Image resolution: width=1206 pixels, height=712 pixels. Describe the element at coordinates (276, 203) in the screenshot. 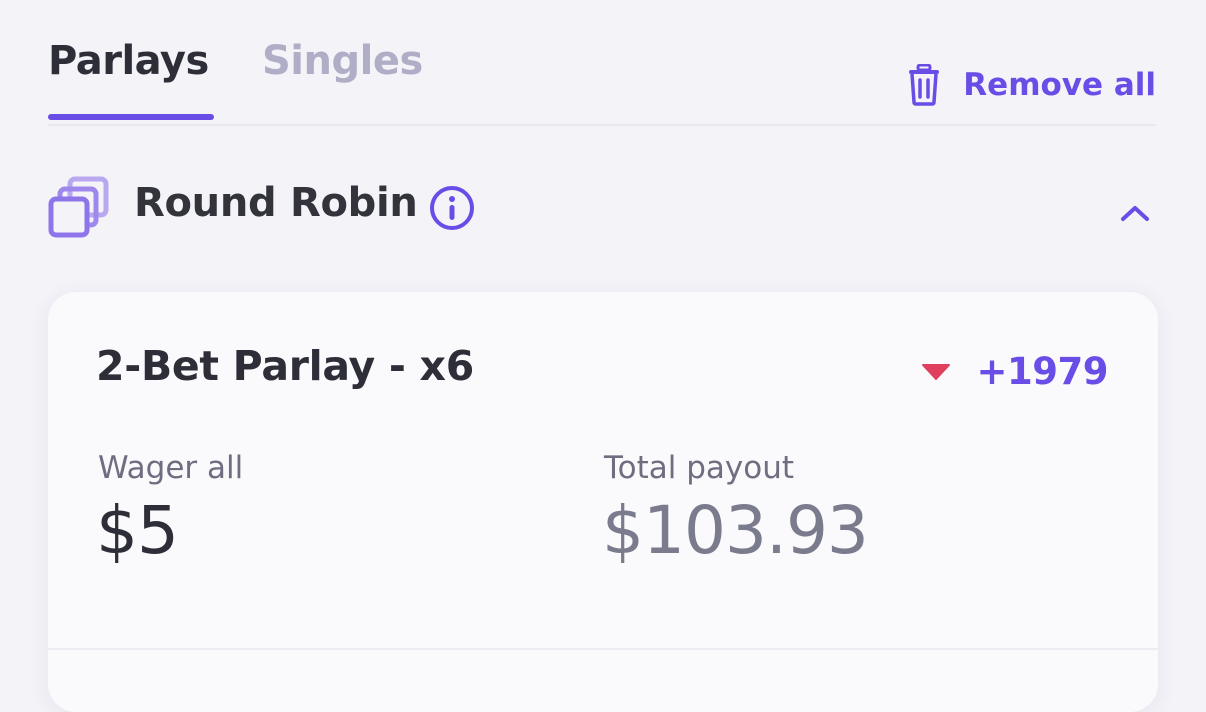

I see `section-title: Round Robin` at that location.